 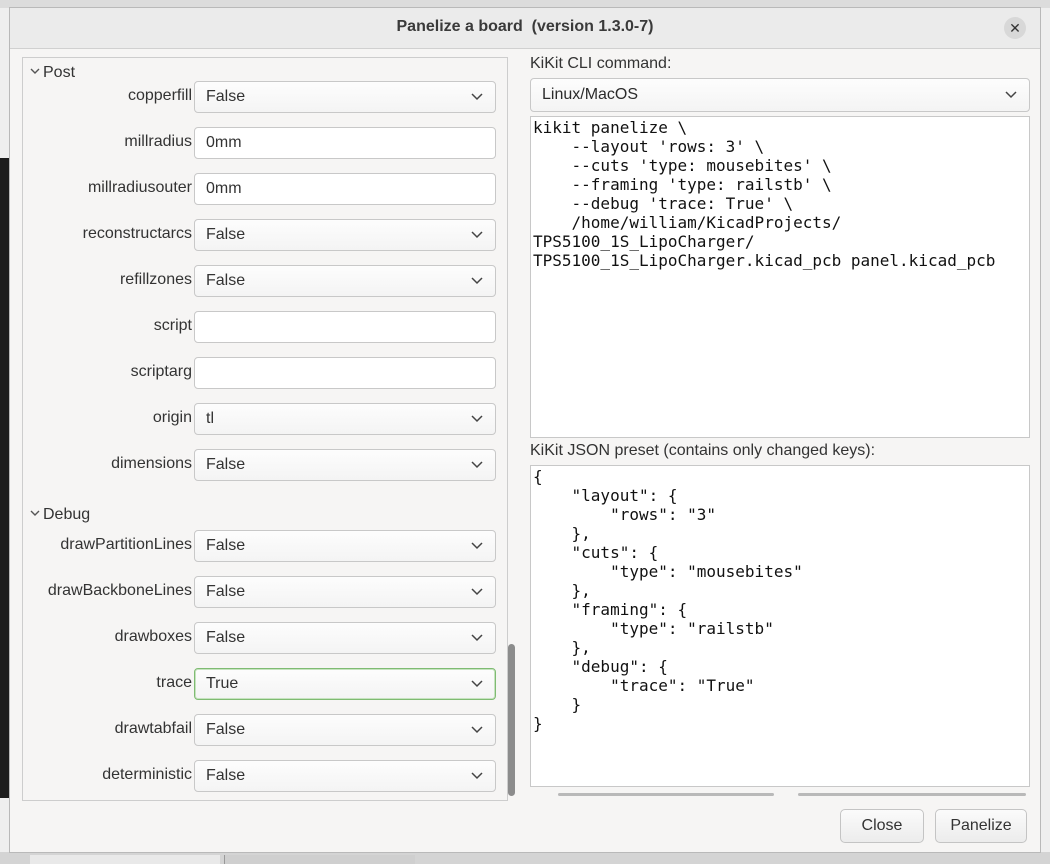 What do you see at coordinates (226, 729) in the screenshot?
I see `drawtabfail-value: False` at bounding box center [226, 729].